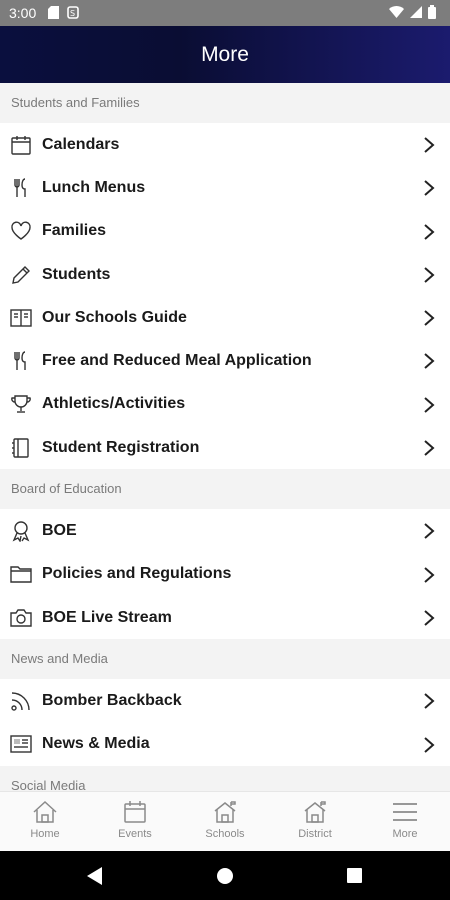 The image size is (450, 900). What do you see at coordinates (225, 700) in the screenshot?
I see `menu-item-bomber-backback: Bomber Backback` at bounding box center [225, 700].